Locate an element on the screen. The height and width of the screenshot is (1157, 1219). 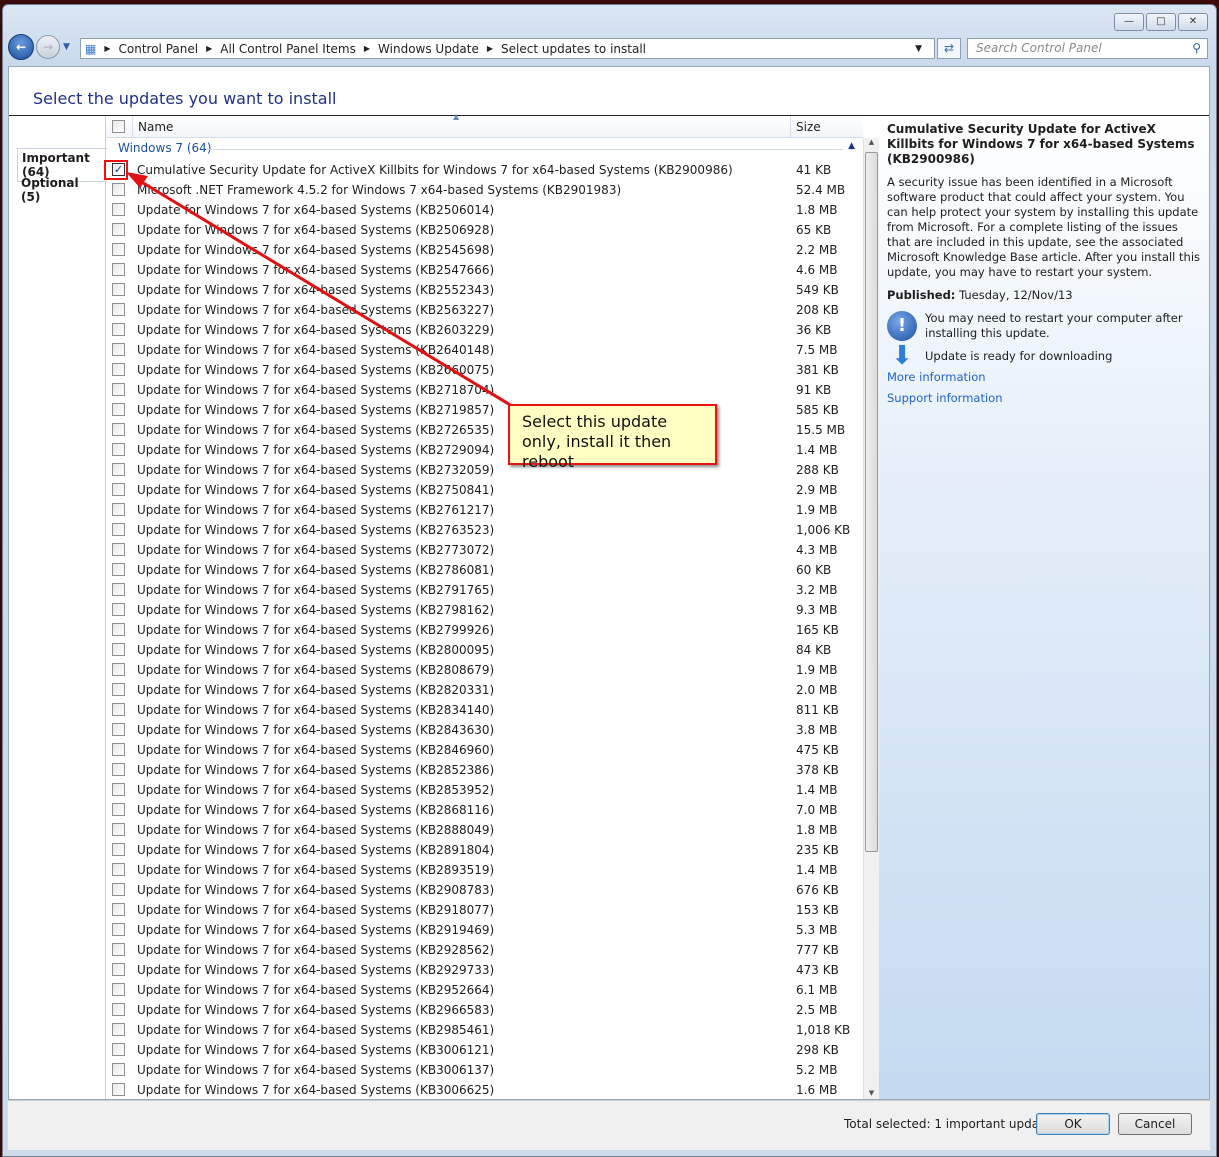
ok-button: OK is located at coordinates (1073, 1124).